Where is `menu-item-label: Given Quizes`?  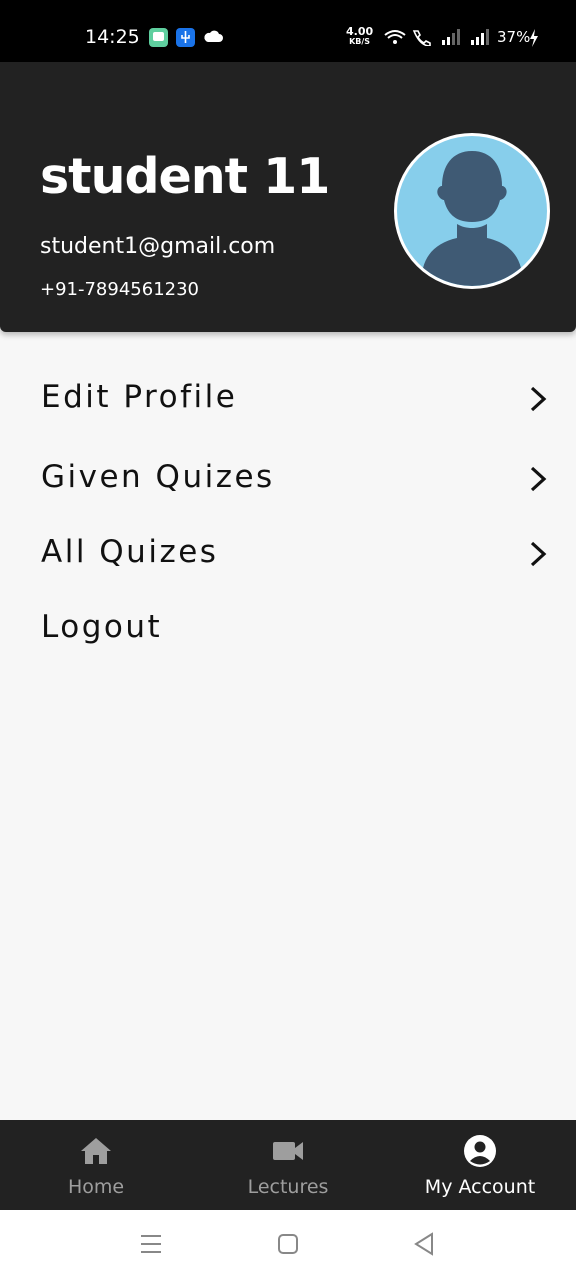
menu-item-label: Given Quizes is located at coordinates (158, 477).